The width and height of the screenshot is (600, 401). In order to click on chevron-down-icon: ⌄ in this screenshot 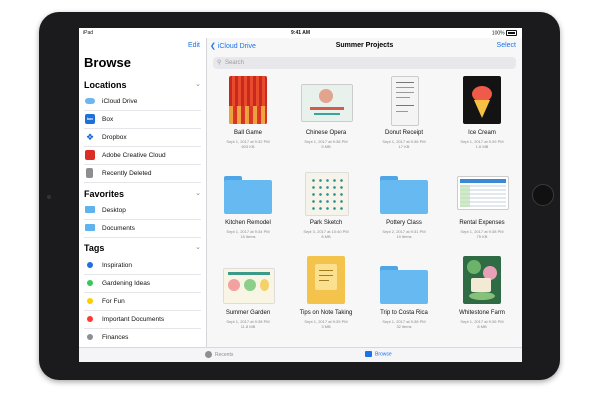, I will do `click(198, 193)`.